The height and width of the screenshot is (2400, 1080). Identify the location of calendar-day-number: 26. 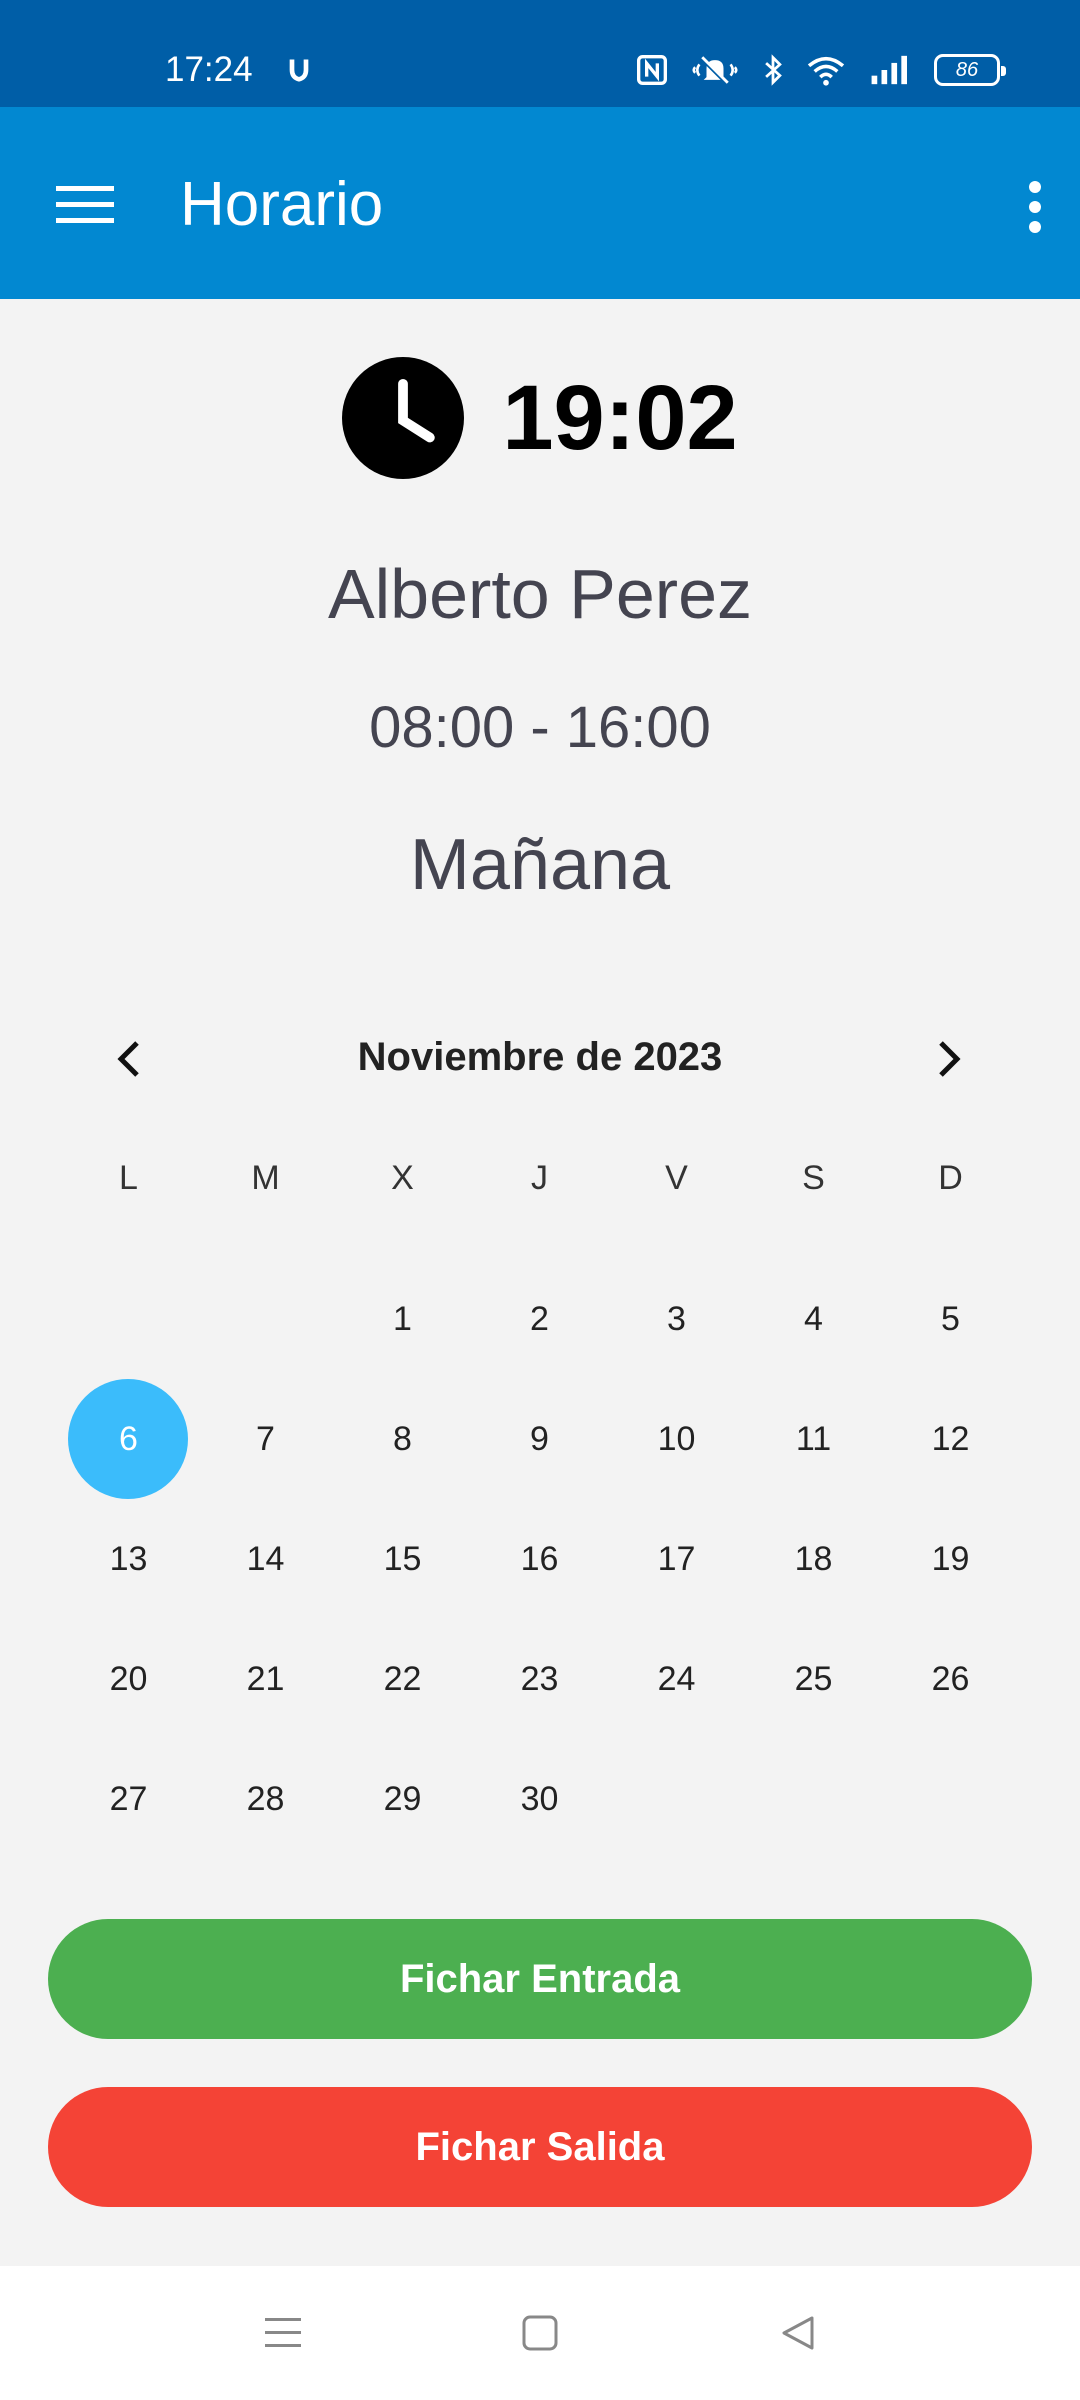
(950, 1679).